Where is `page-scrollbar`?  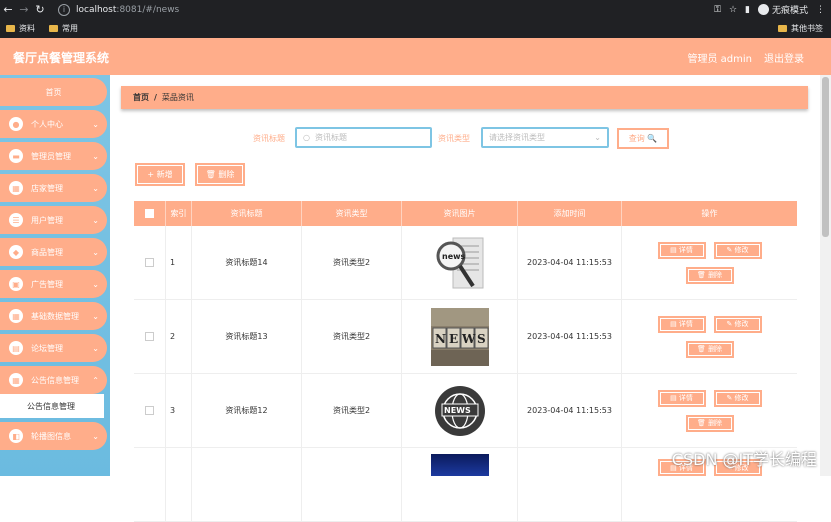
page-scrollbar is located at coordinates (825, 275).